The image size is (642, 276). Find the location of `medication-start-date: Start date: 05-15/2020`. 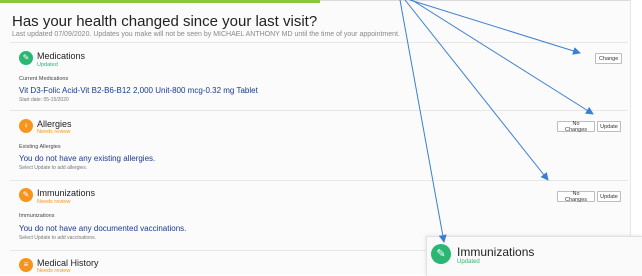

medication-start-date: Start date: 05-15/2020 is located at coordinates (44, 100).